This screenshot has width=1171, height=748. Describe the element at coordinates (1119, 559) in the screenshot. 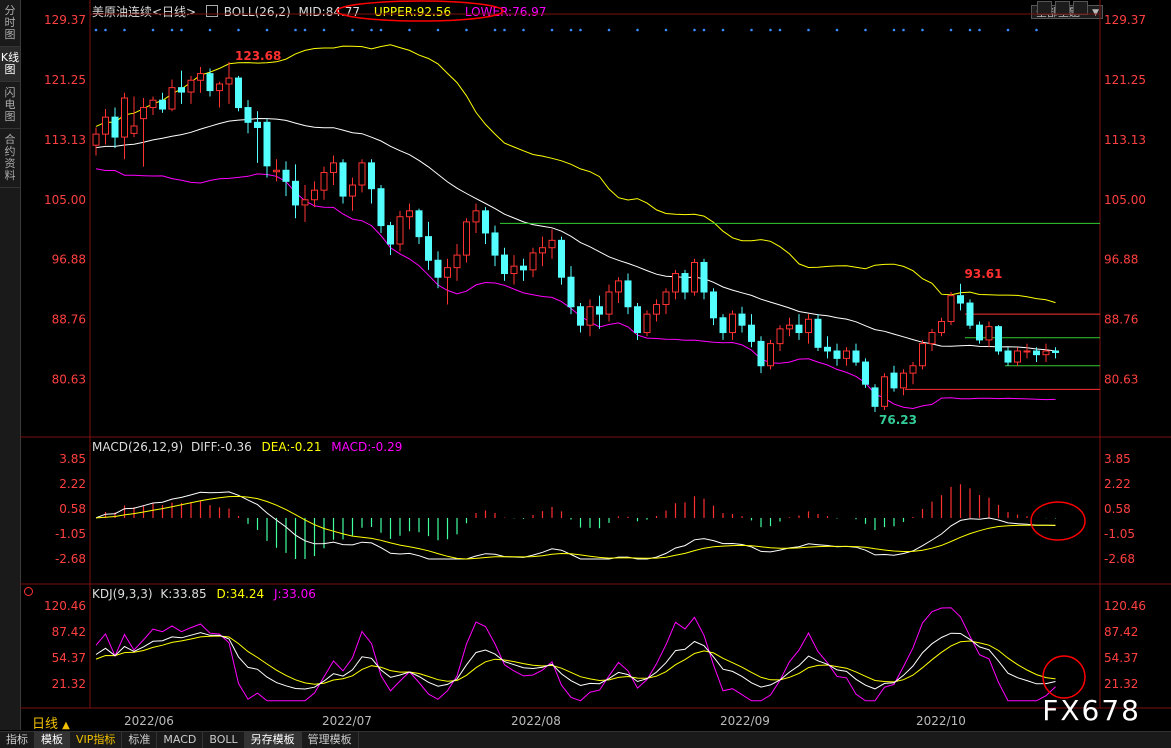

I see `macd-axis-label-right: -2.68` at that location.